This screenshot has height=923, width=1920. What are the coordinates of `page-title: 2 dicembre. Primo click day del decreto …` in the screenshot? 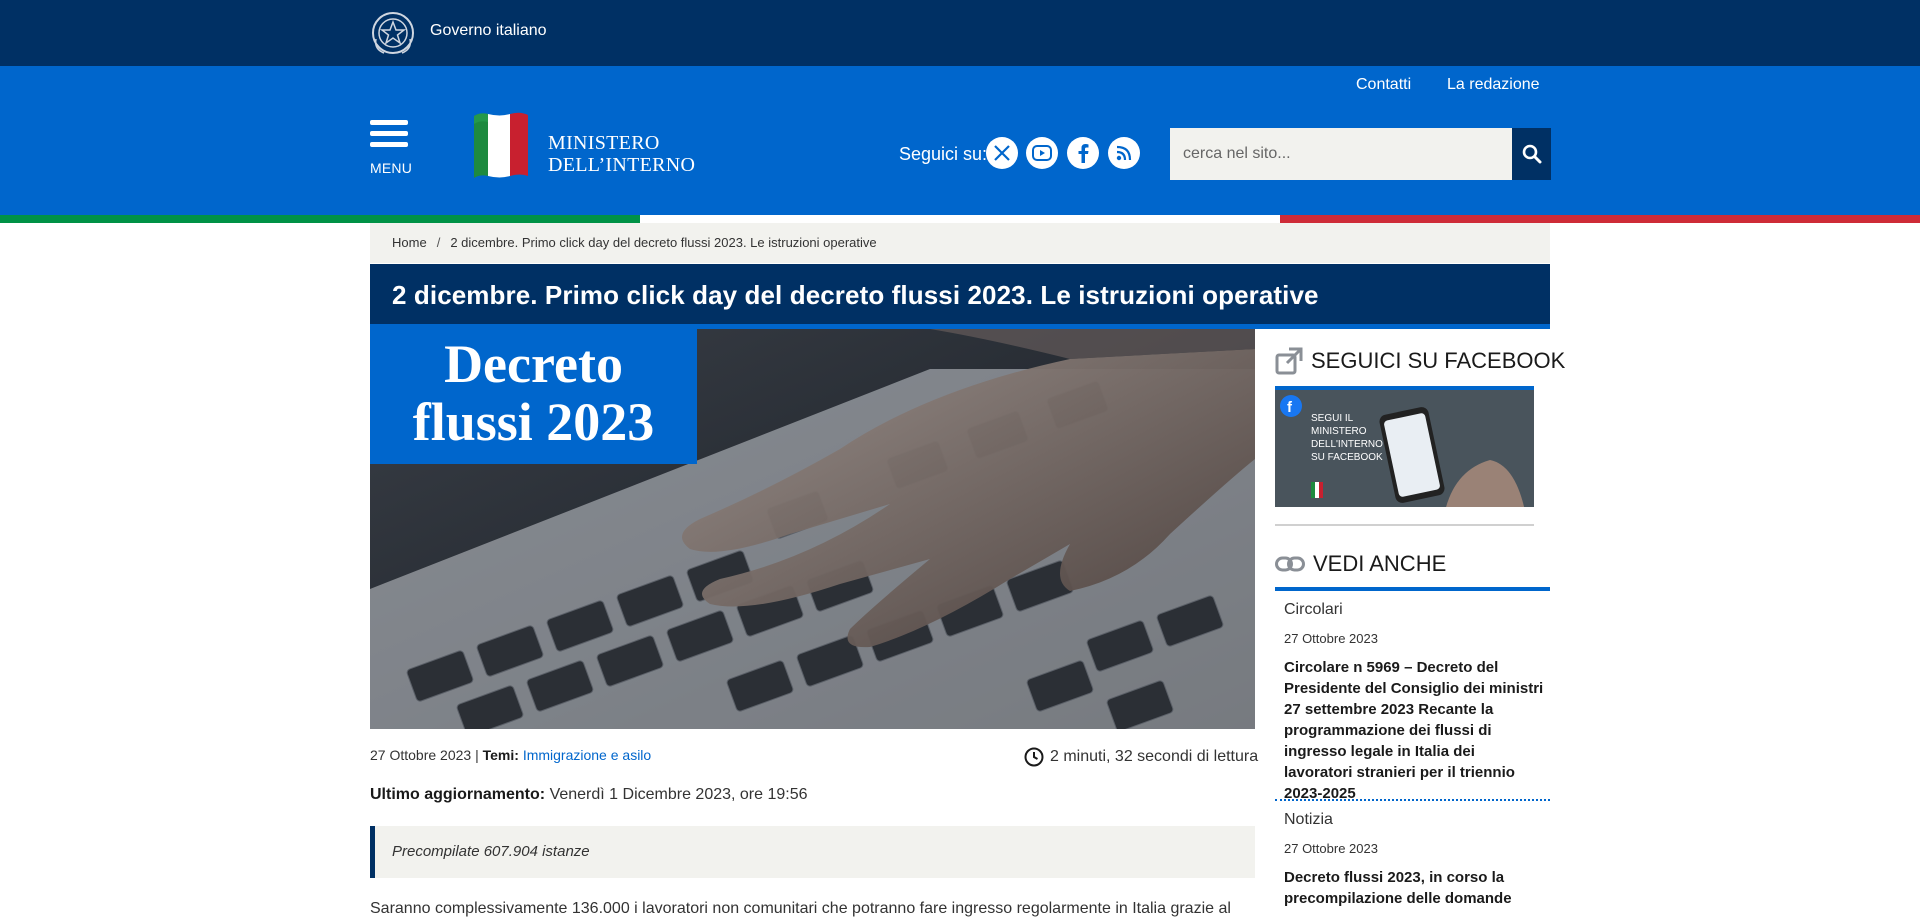 It's located at (855, 295).